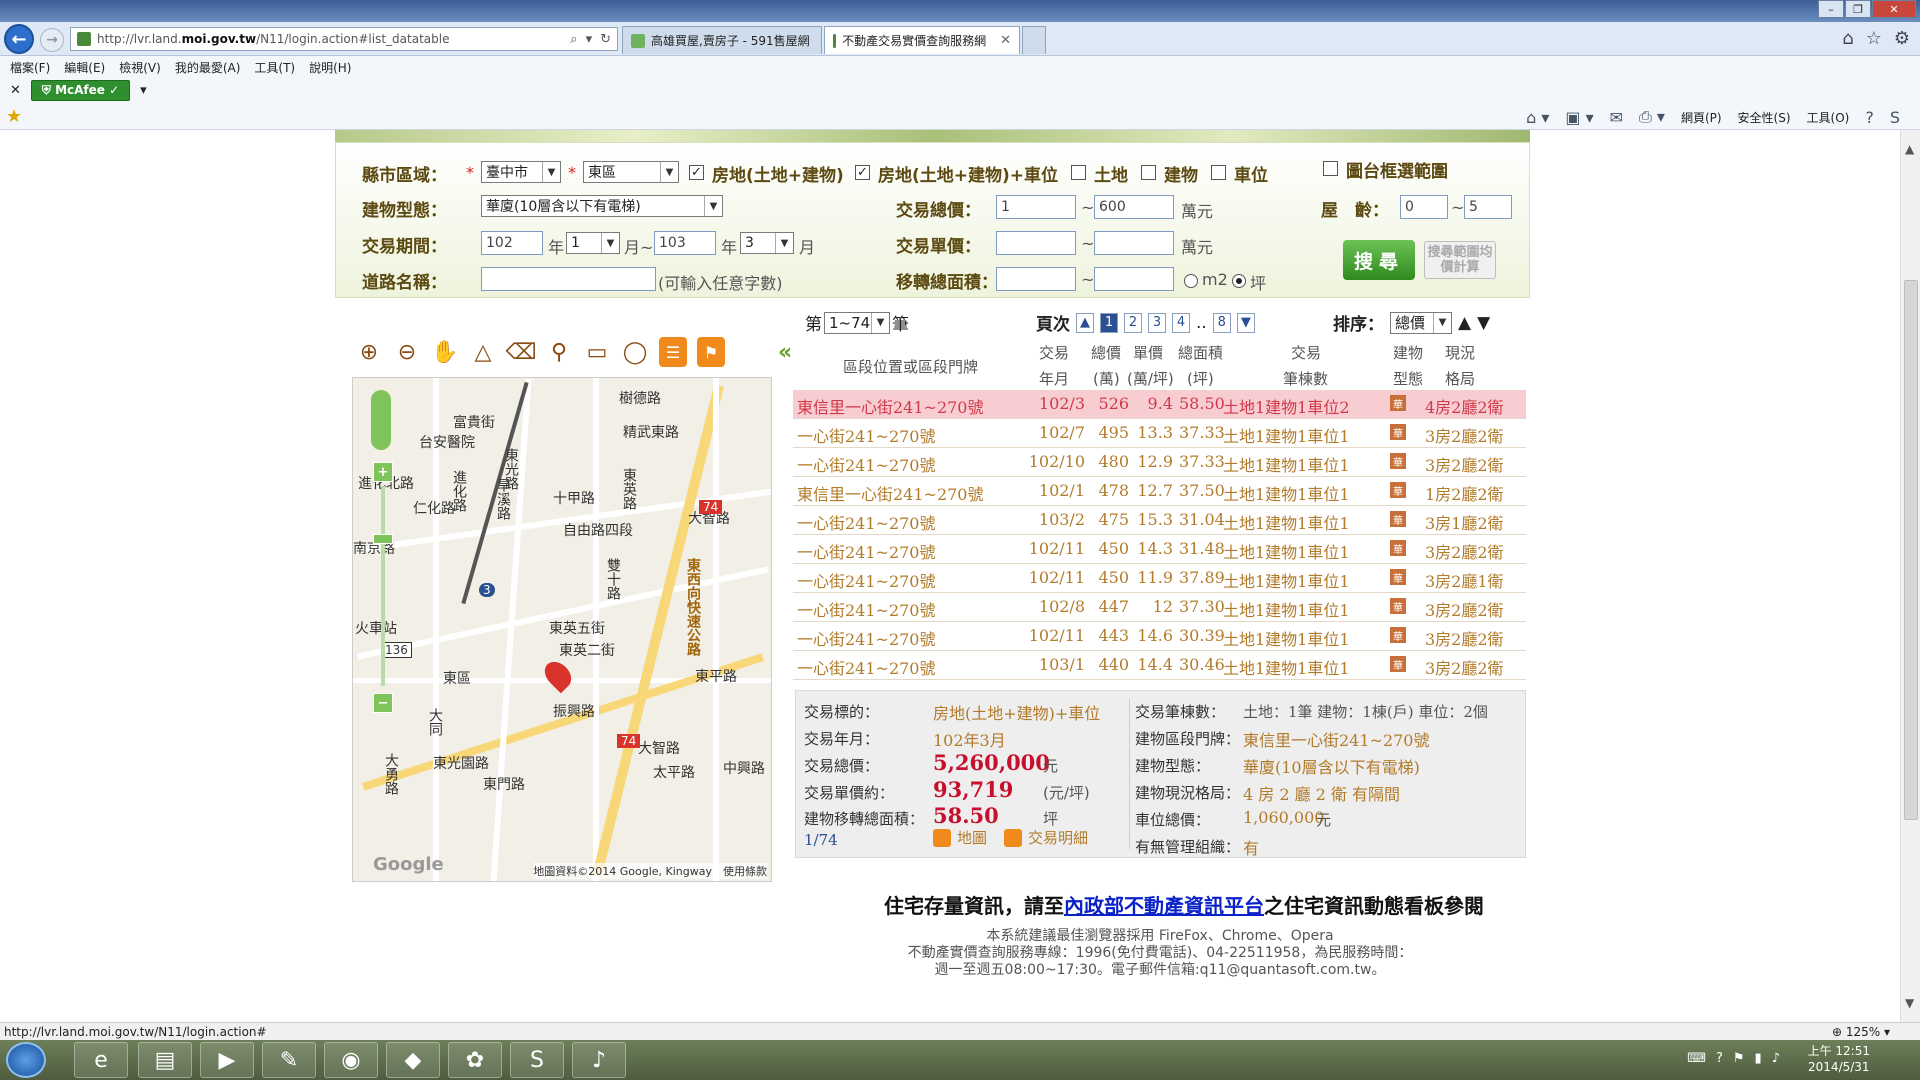 The width and height of the screenshot is (1920, 1080). I want to click on menu-help: 說明(H), so click(330, 67).